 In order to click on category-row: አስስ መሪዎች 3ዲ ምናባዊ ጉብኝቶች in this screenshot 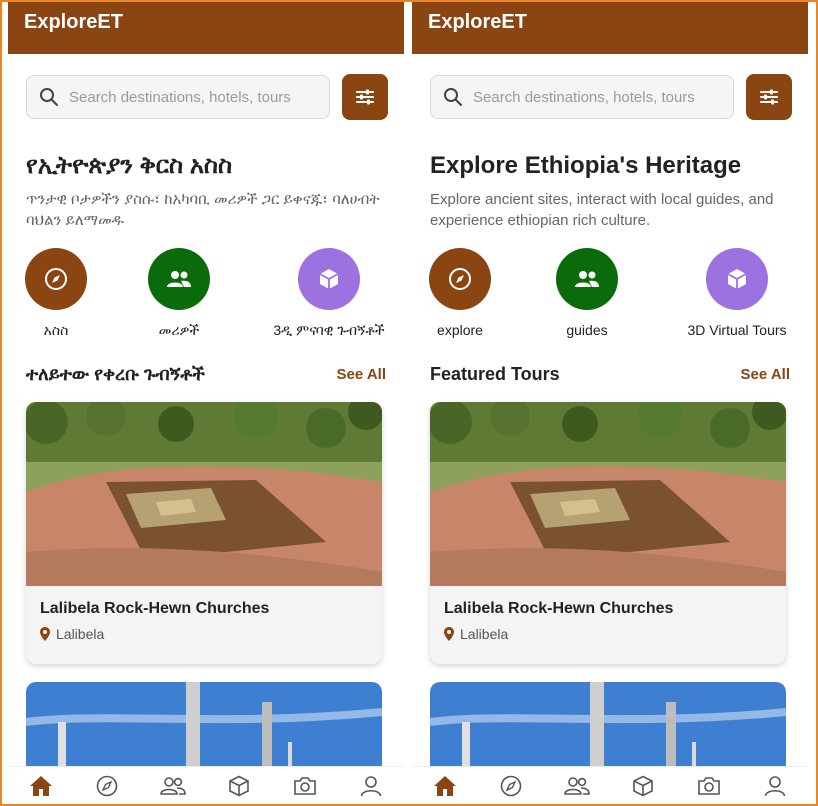, I will do `click(206, 293)`.